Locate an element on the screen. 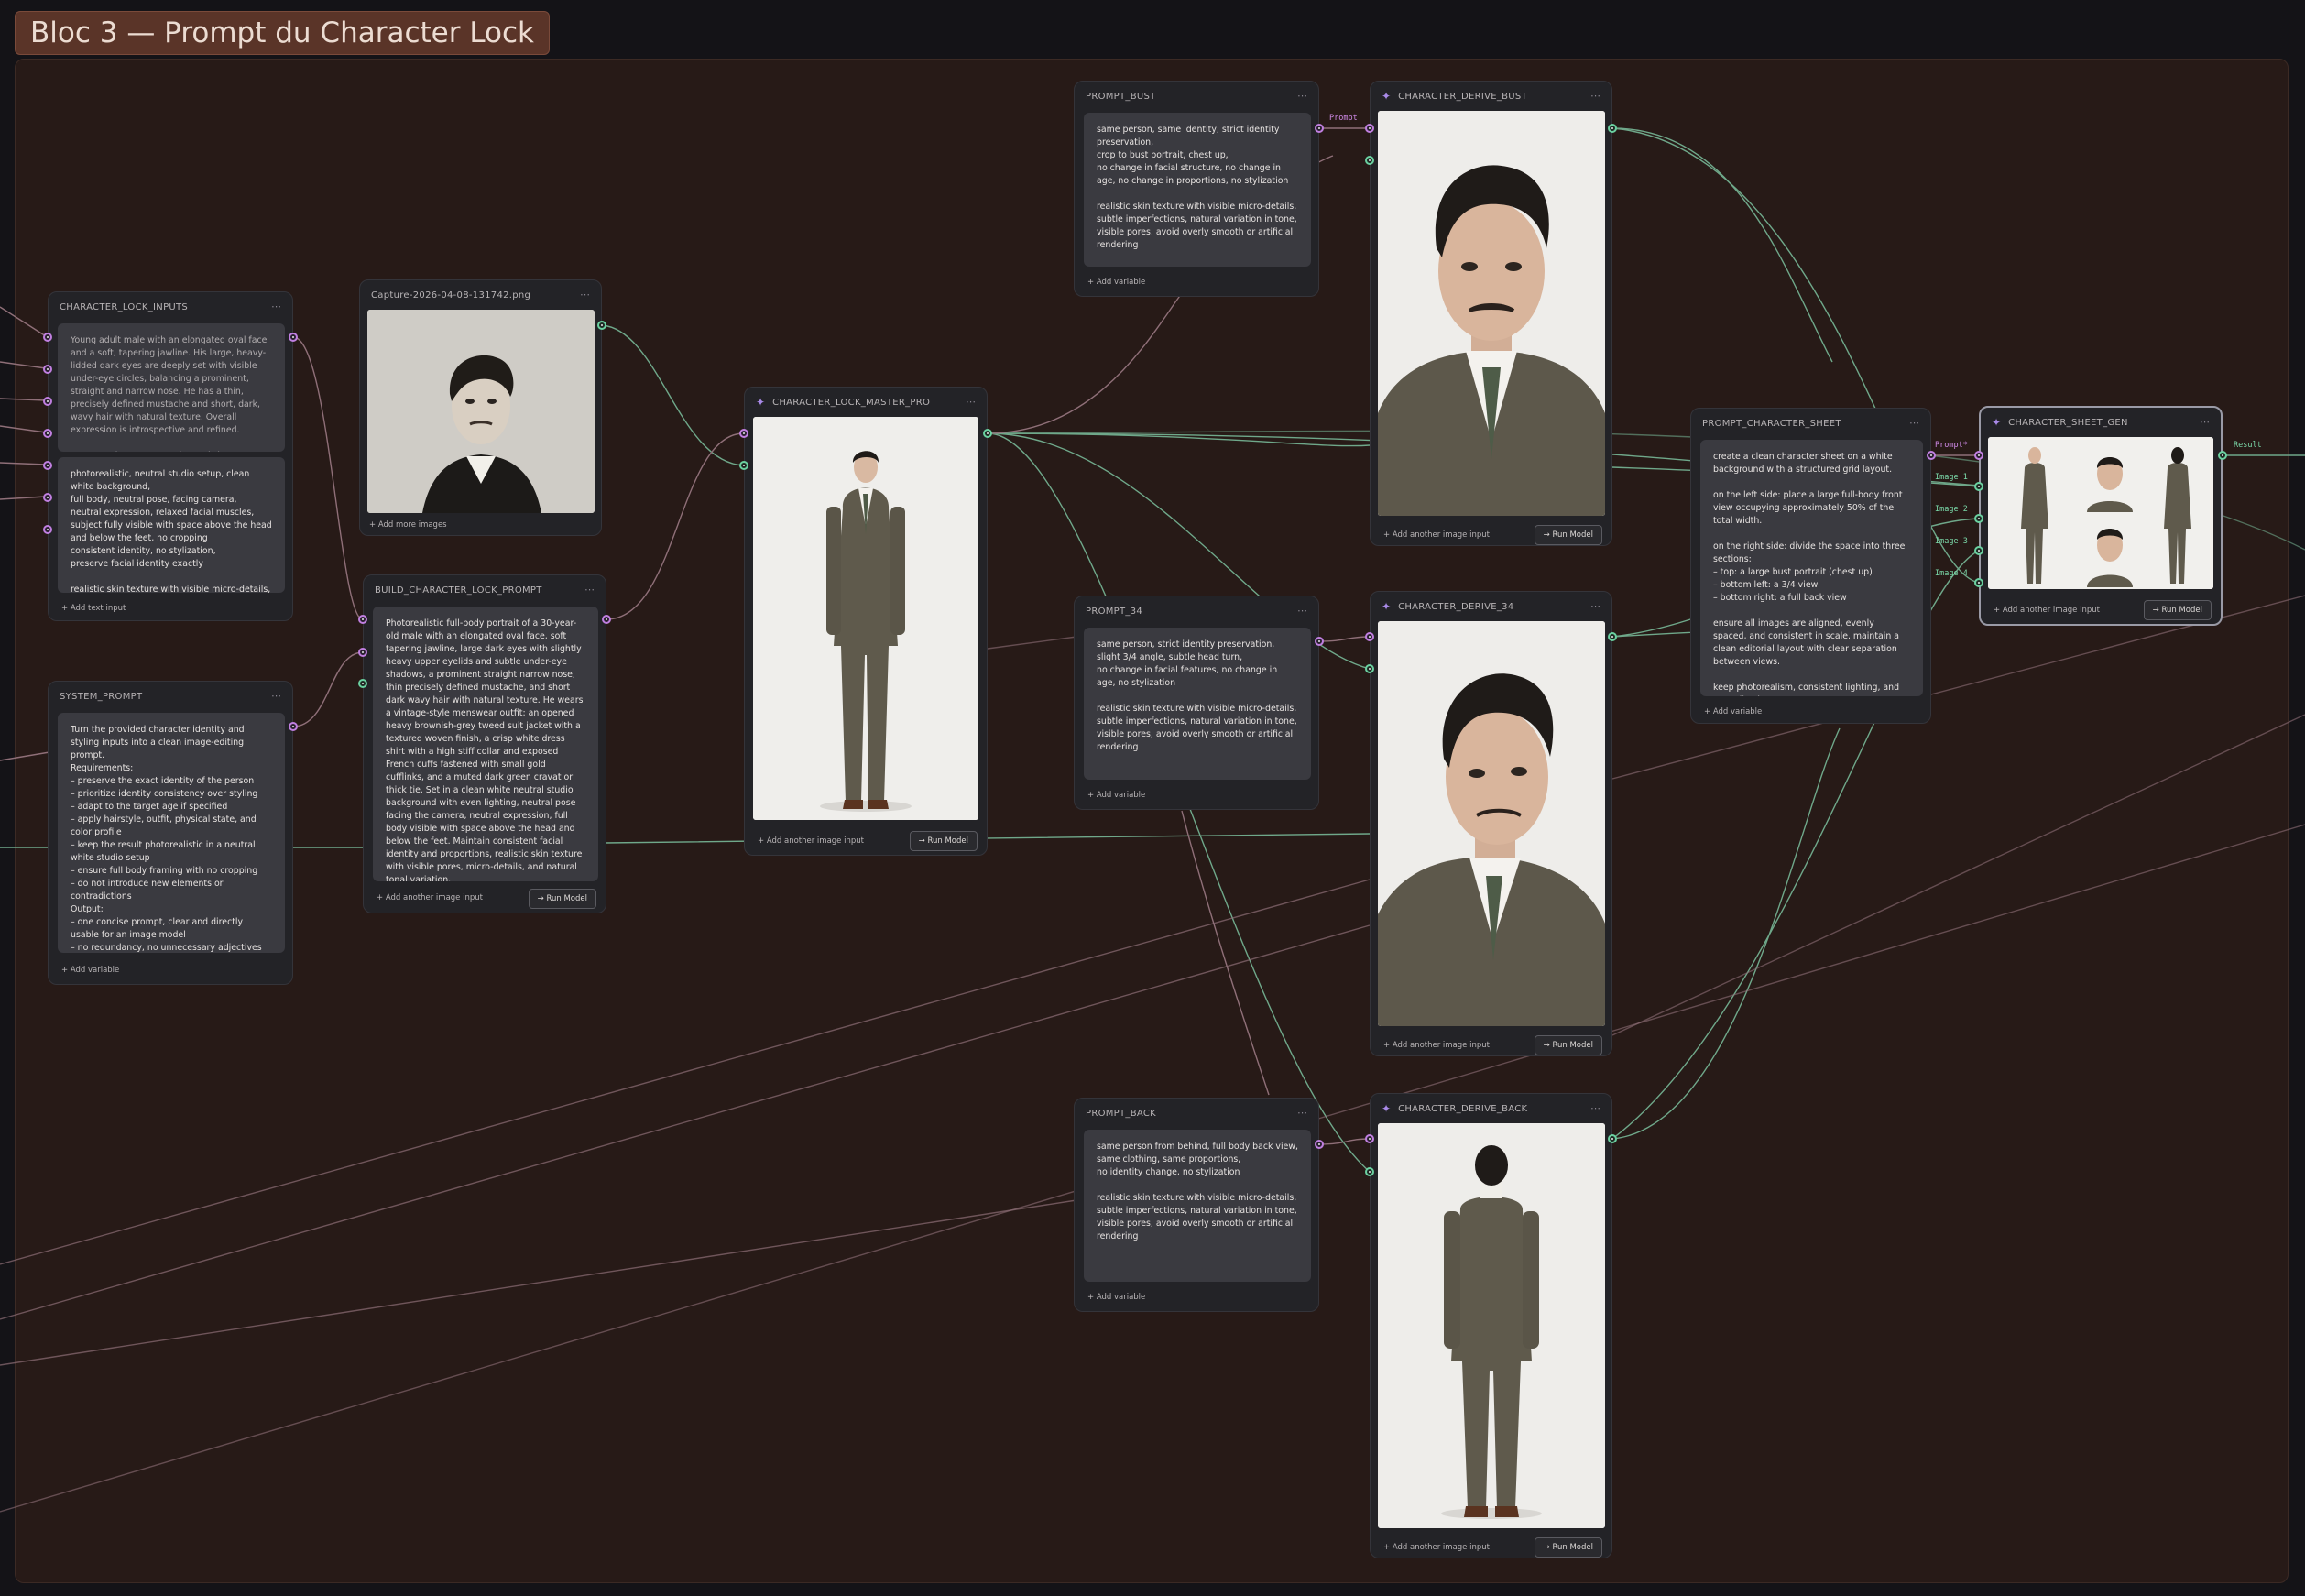  input-port-prompt is located at coordinates (1979, 455).